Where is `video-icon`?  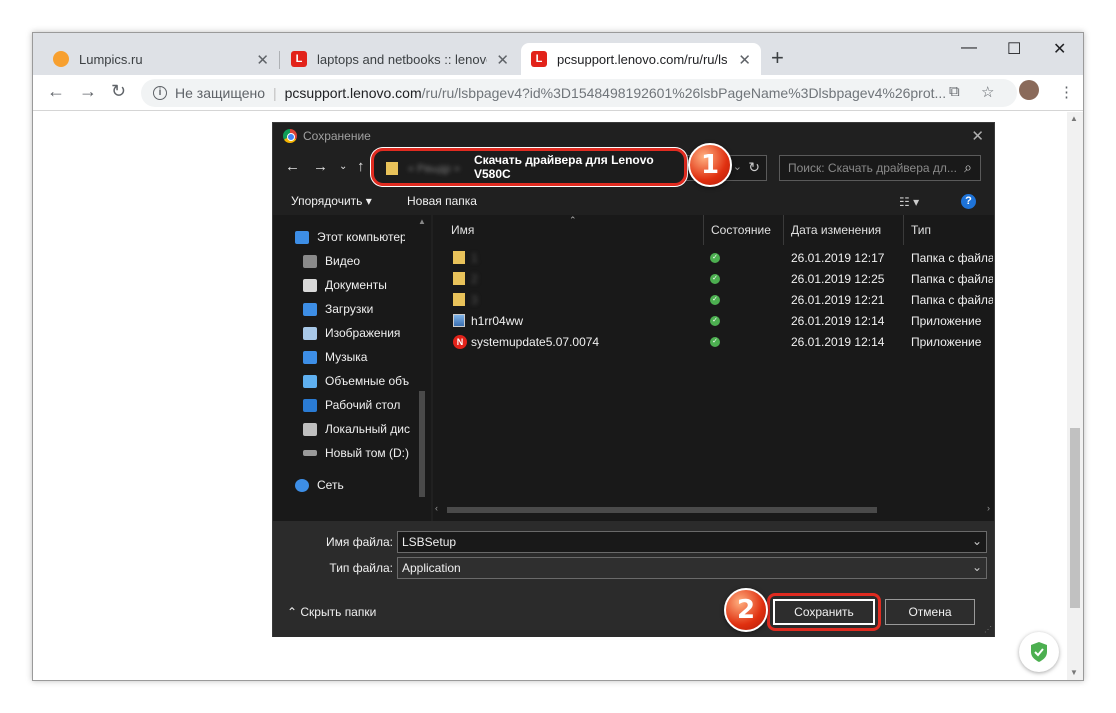 video-icon is located at coordinates (310, 261).